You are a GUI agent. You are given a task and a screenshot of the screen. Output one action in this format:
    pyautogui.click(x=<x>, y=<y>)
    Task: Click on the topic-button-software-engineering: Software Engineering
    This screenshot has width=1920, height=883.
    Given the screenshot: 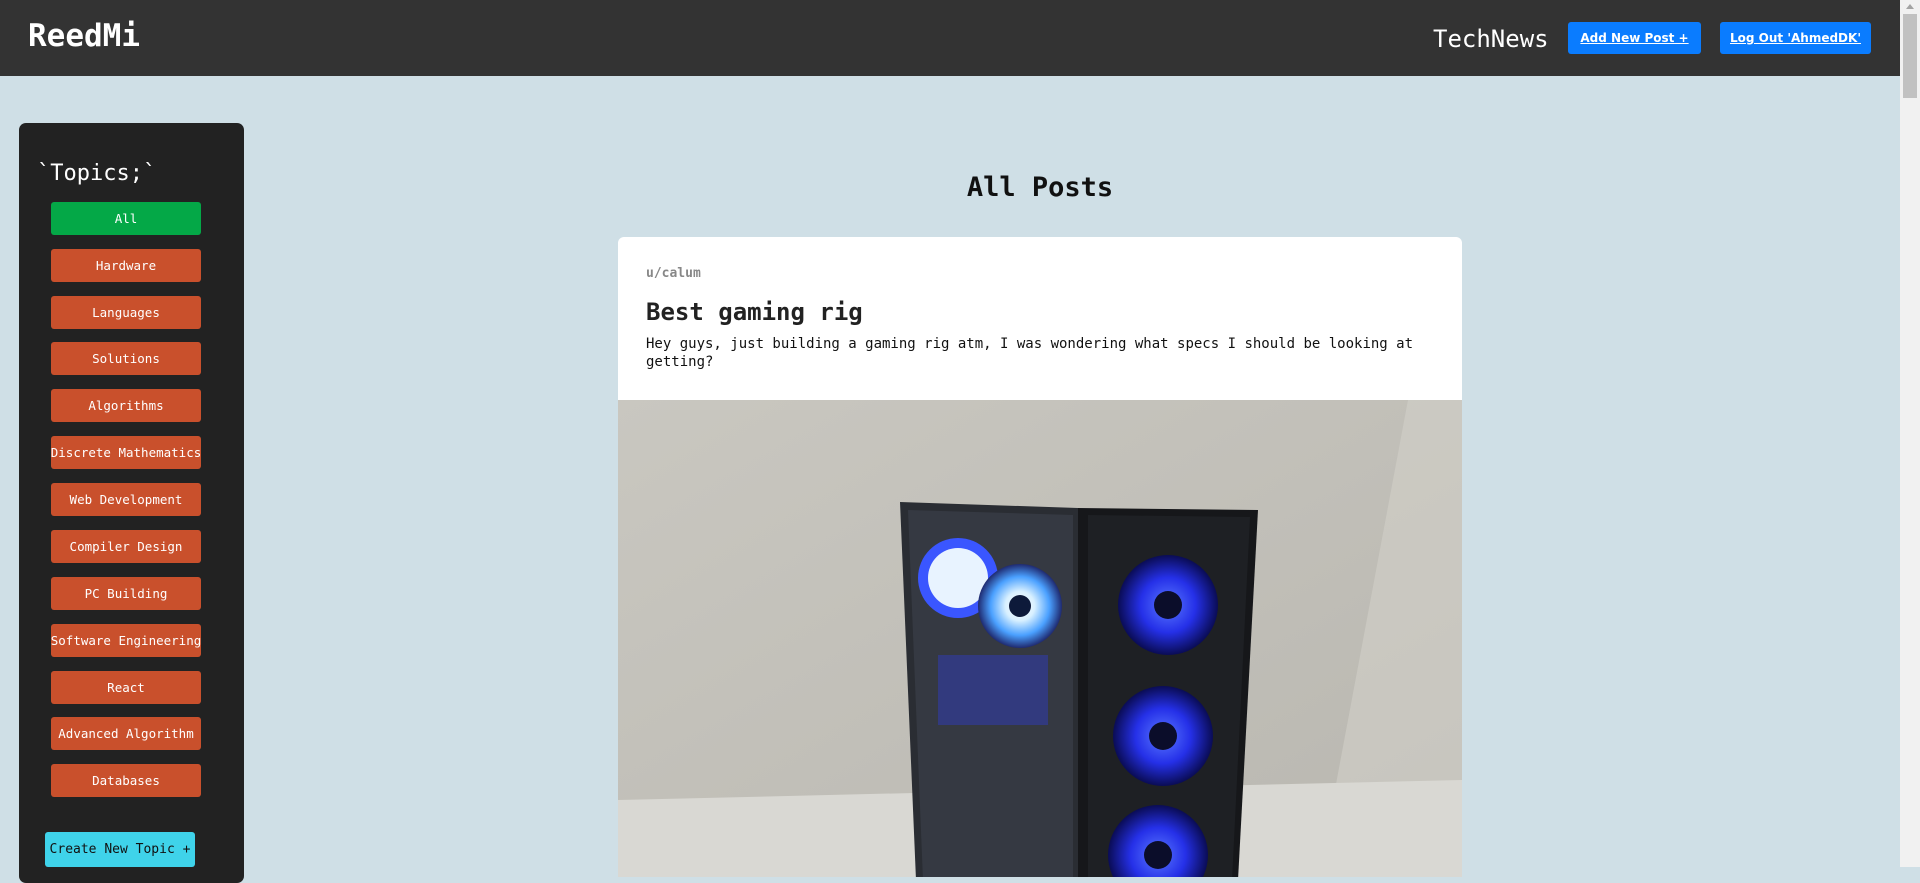 What is the action you would take?
    pyautogui.click(x=126, y=640)
    